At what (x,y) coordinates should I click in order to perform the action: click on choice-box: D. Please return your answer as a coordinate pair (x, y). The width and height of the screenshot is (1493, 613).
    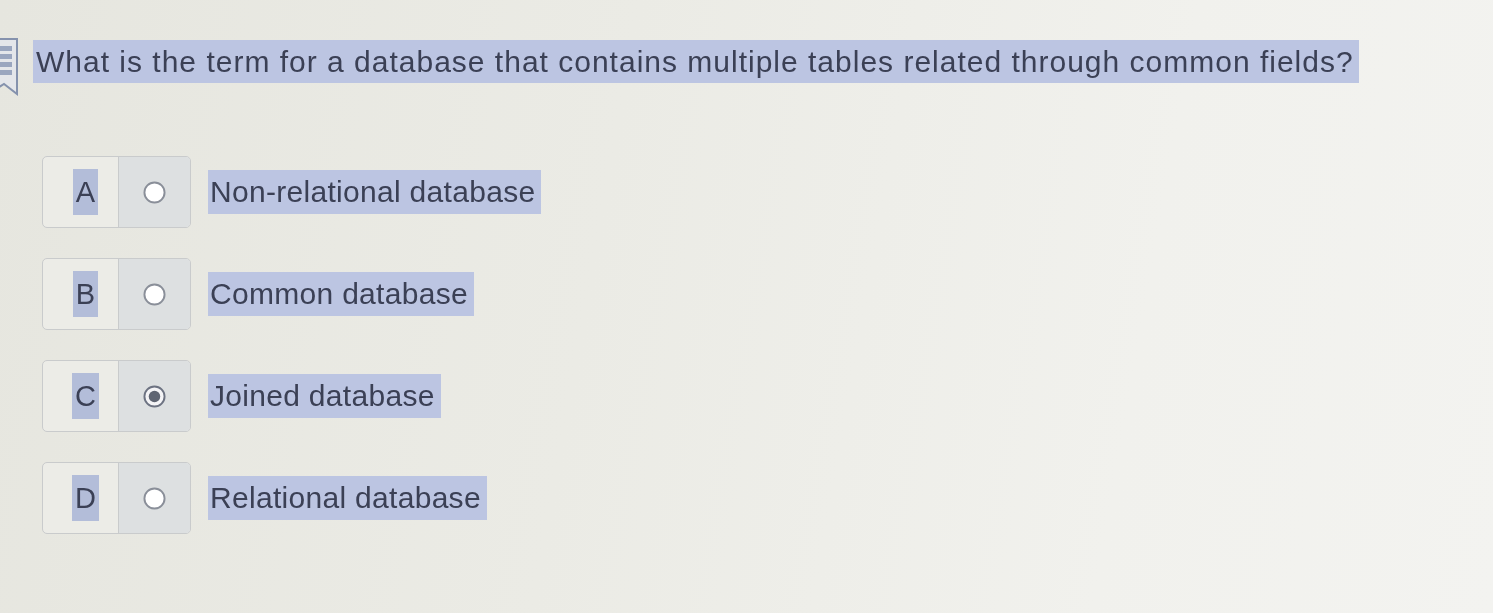
    Looking at the image, I should click on (116, 498).